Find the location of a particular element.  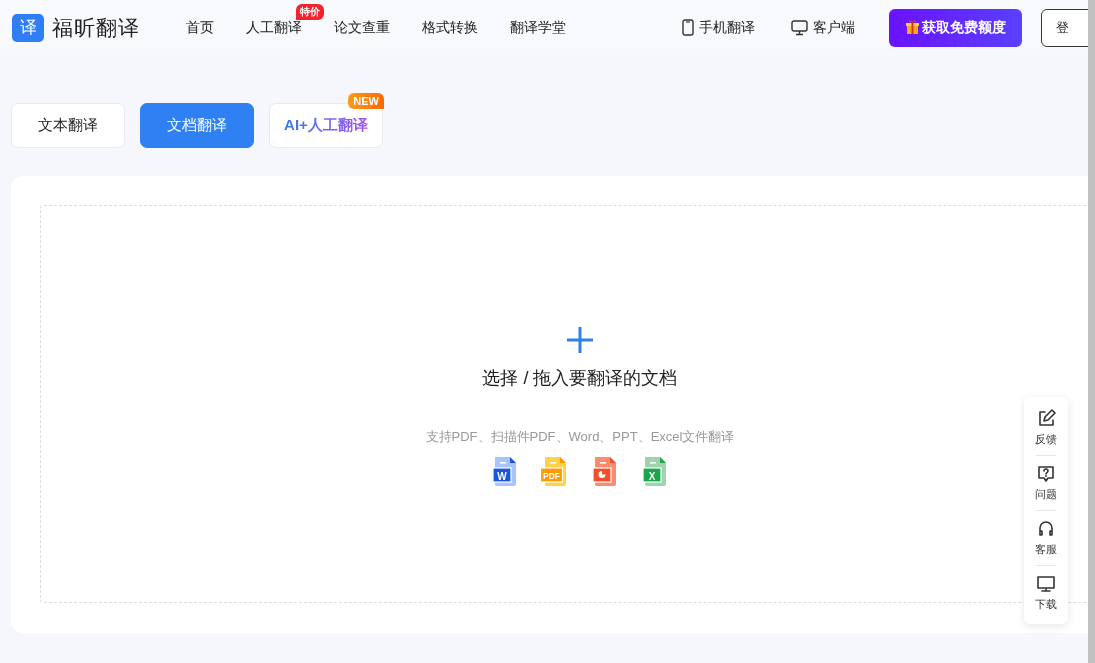

plus-icon is located at coordinates (580, 340).